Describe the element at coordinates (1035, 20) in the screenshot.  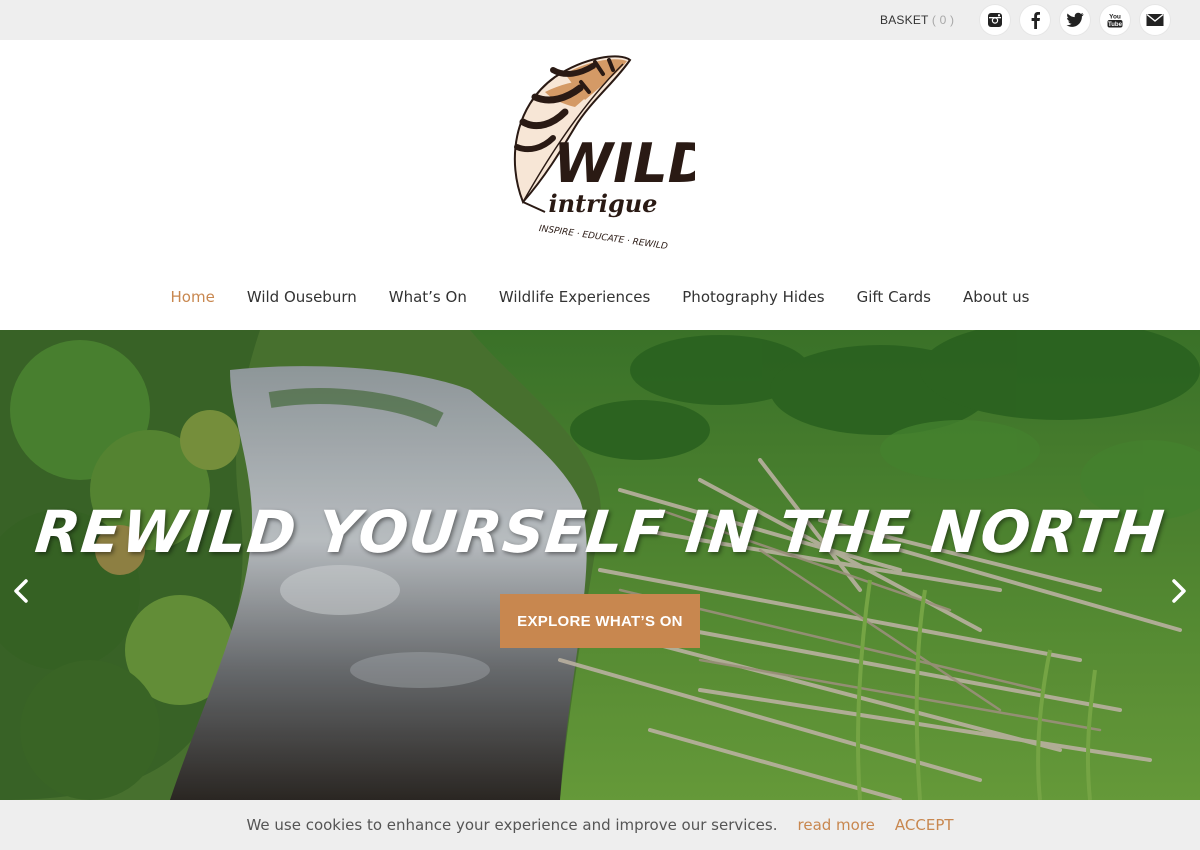
I see `facebook-icon` at that location.